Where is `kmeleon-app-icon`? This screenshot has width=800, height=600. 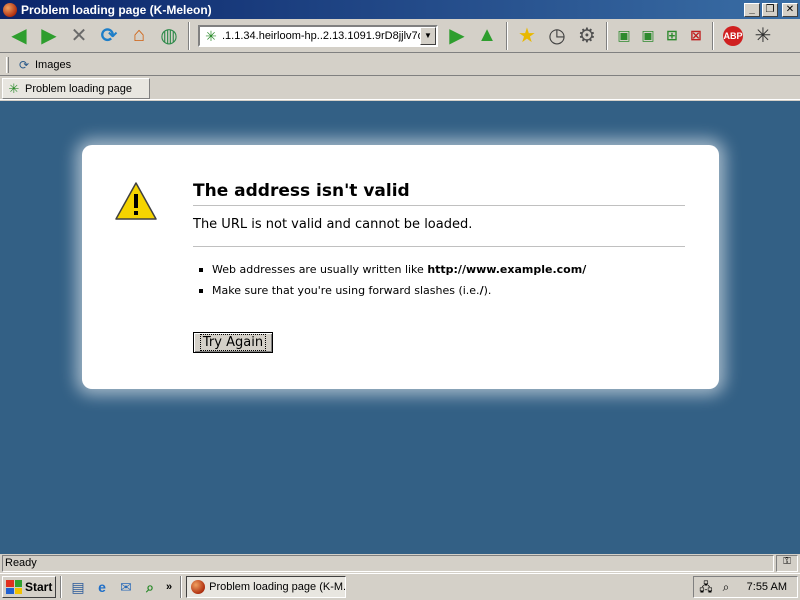 kmeleon-app-icon is located at coordinates (10, 9).